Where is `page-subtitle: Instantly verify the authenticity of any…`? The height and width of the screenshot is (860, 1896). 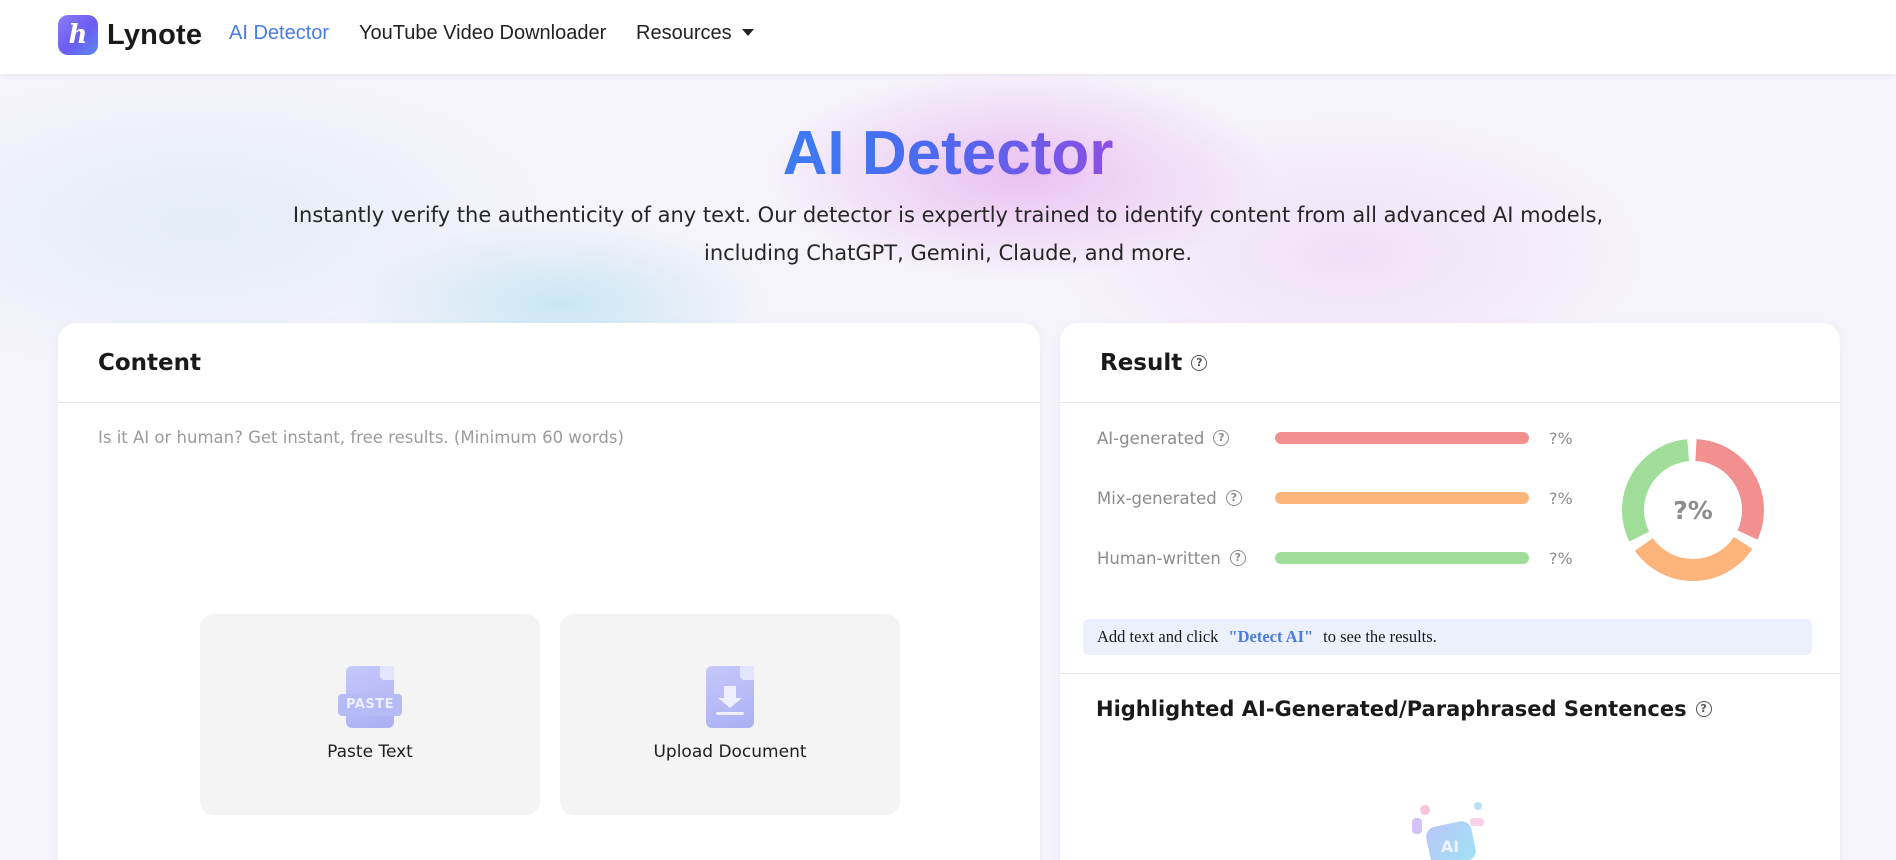
page-subtitle: Instantly verify the authenticity of any… is located at coordinates (948, 234).